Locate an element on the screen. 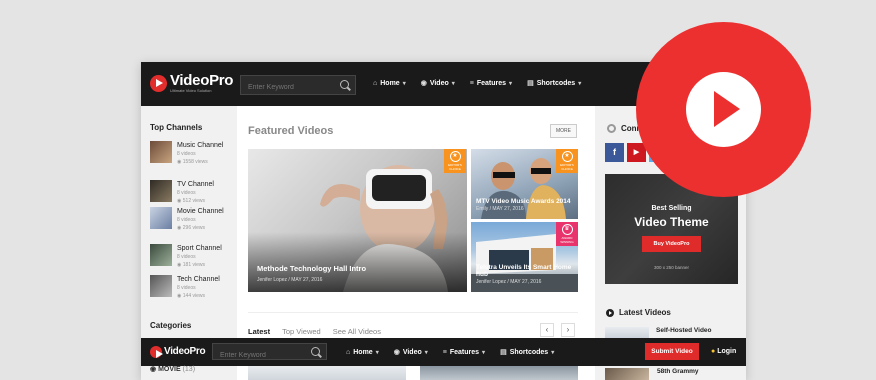  channel-views-value: 1558 views is located at coordinates (195, 162).